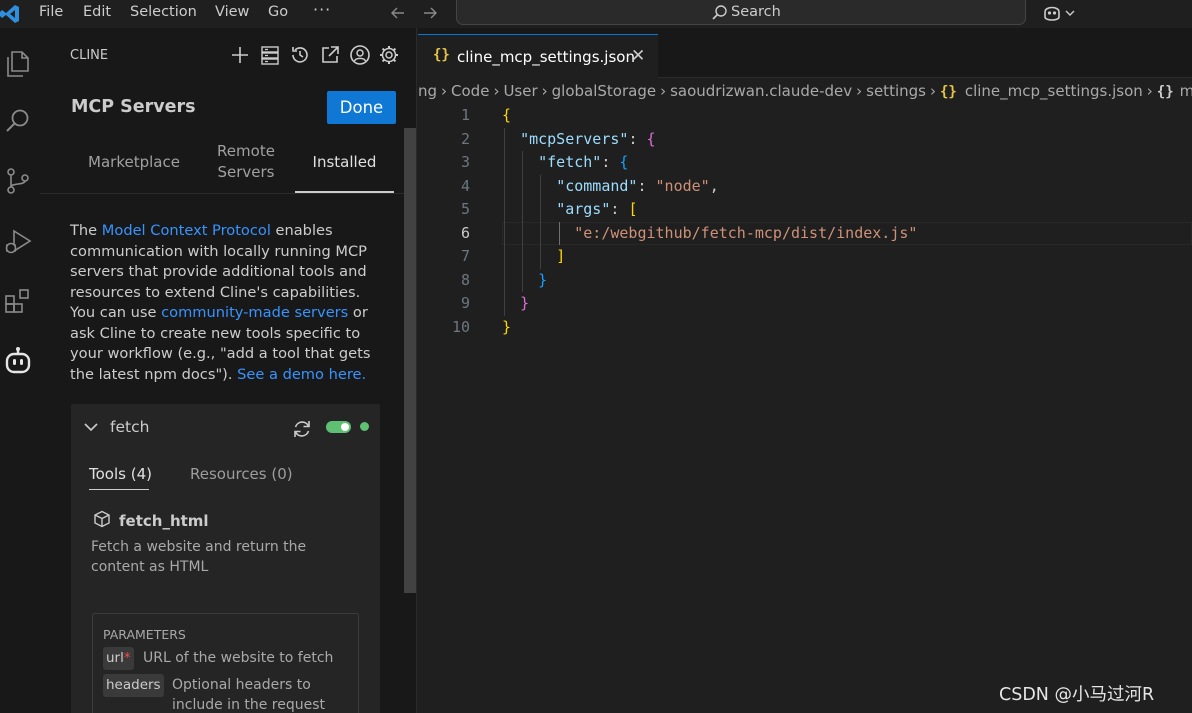 Image resolution: width=1192 pixels, height=713 pixels. Describe the element at coordinates (805, 328) in the screenshot. I see `code-line: 10 }` at that location.